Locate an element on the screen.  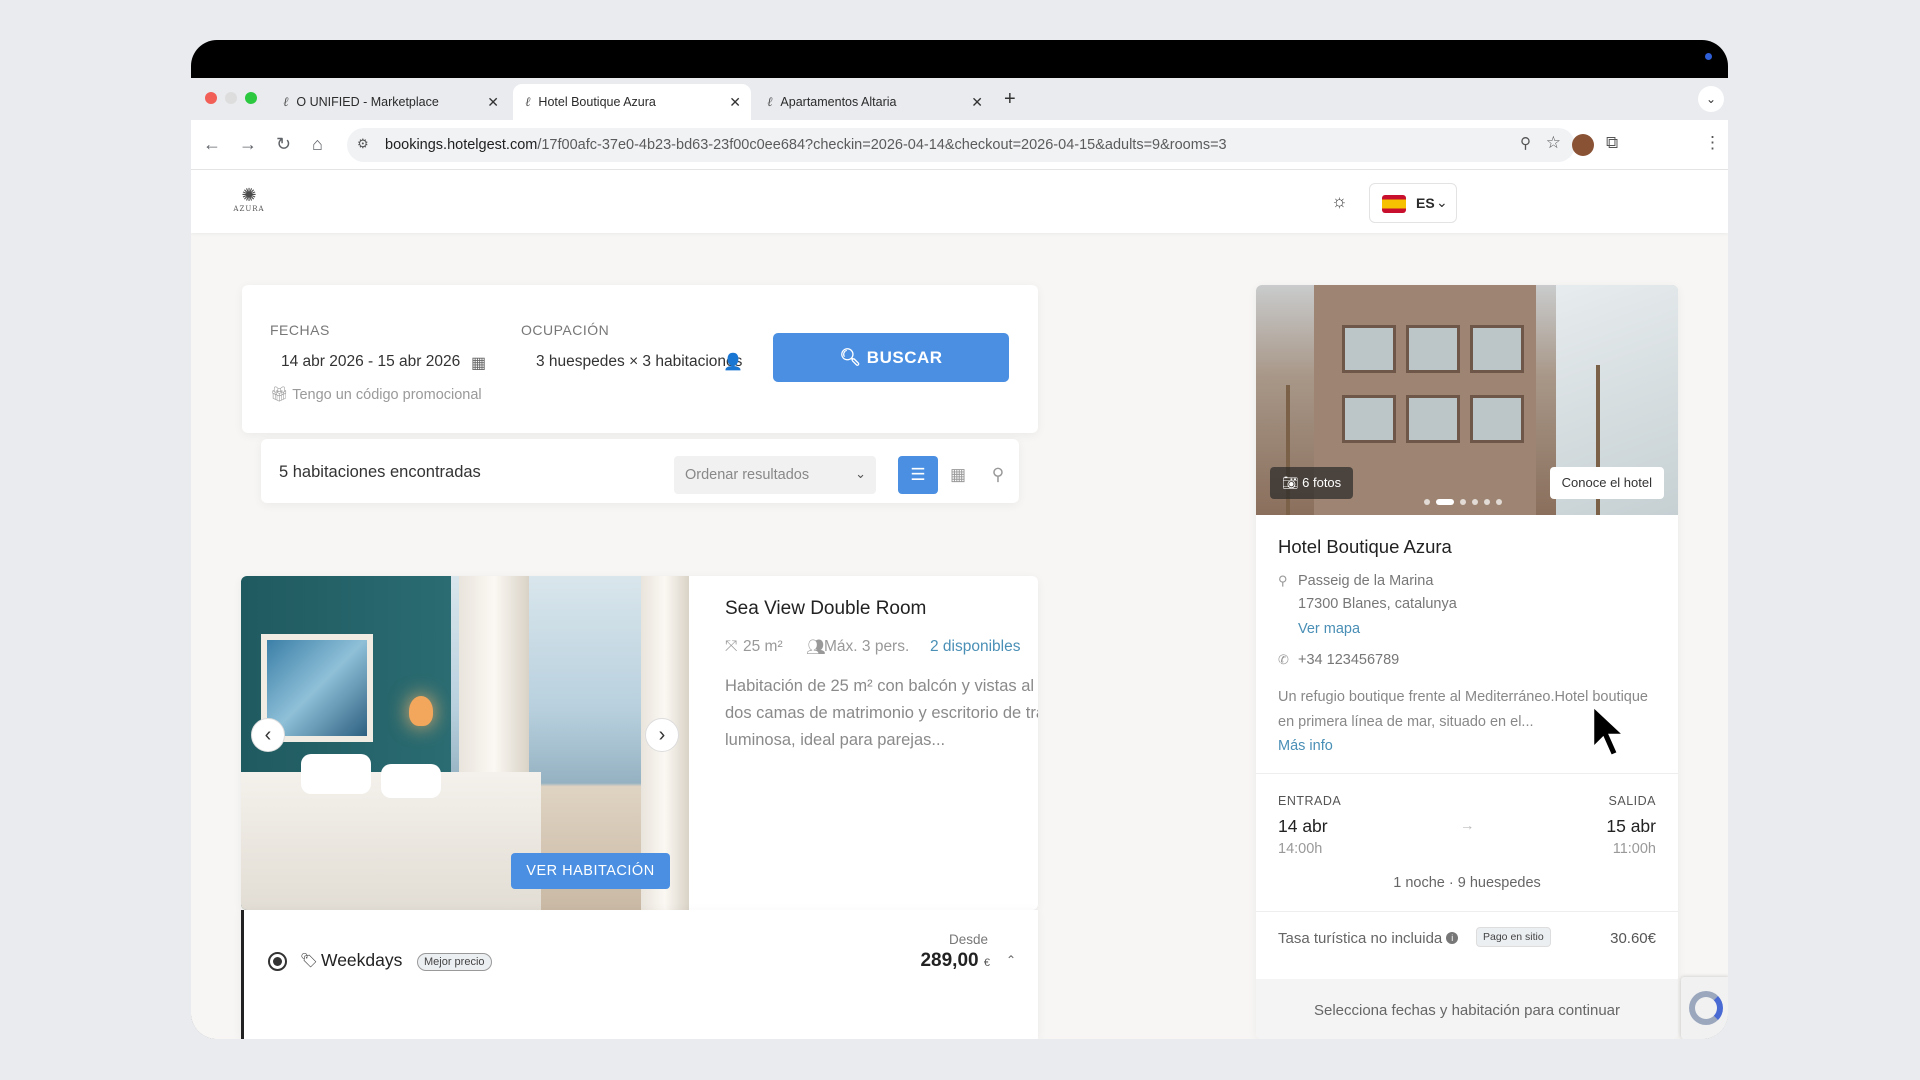
window-controls is located at coordinates (231, 98).